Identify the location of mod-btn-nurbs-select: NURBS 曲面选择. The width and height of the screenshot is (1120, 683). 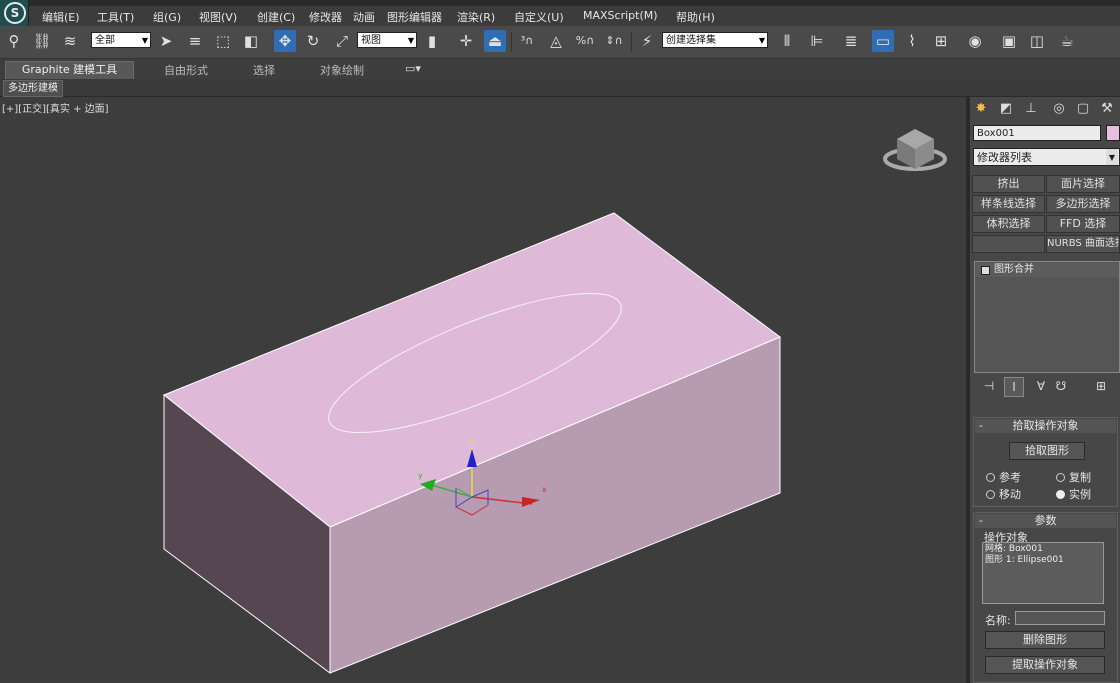
(1083, 244).